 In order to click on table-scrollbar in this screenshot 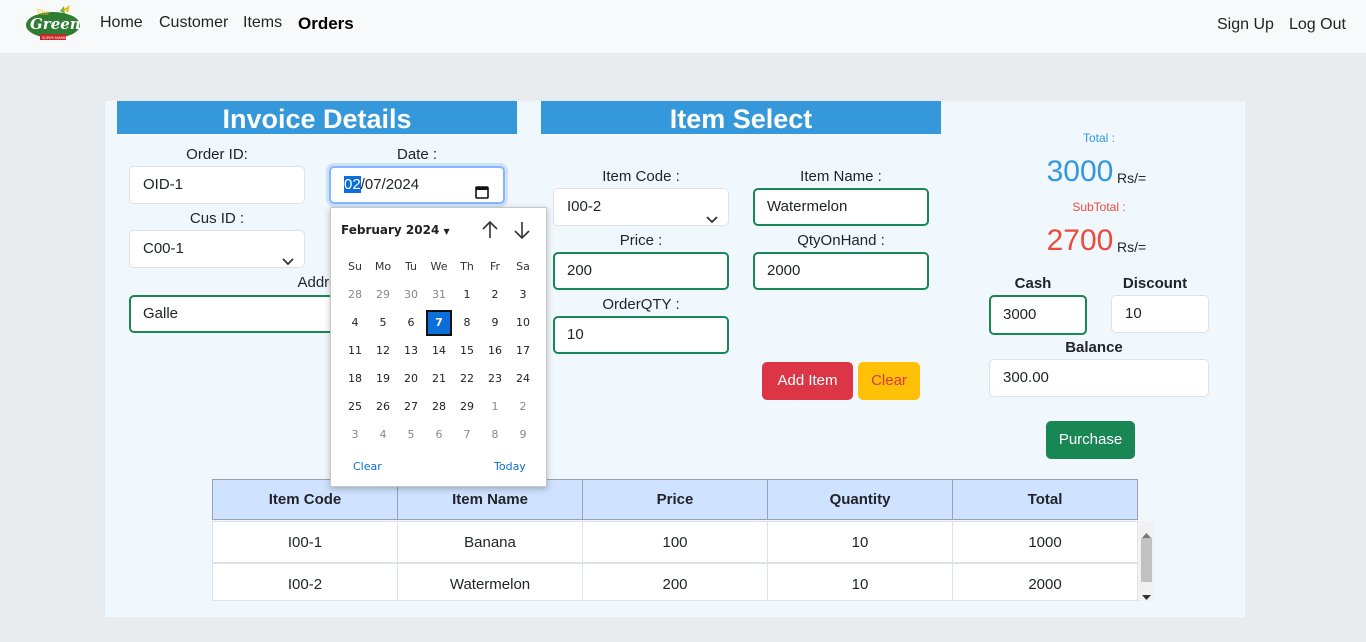, I will do `click(1146, 561)`.